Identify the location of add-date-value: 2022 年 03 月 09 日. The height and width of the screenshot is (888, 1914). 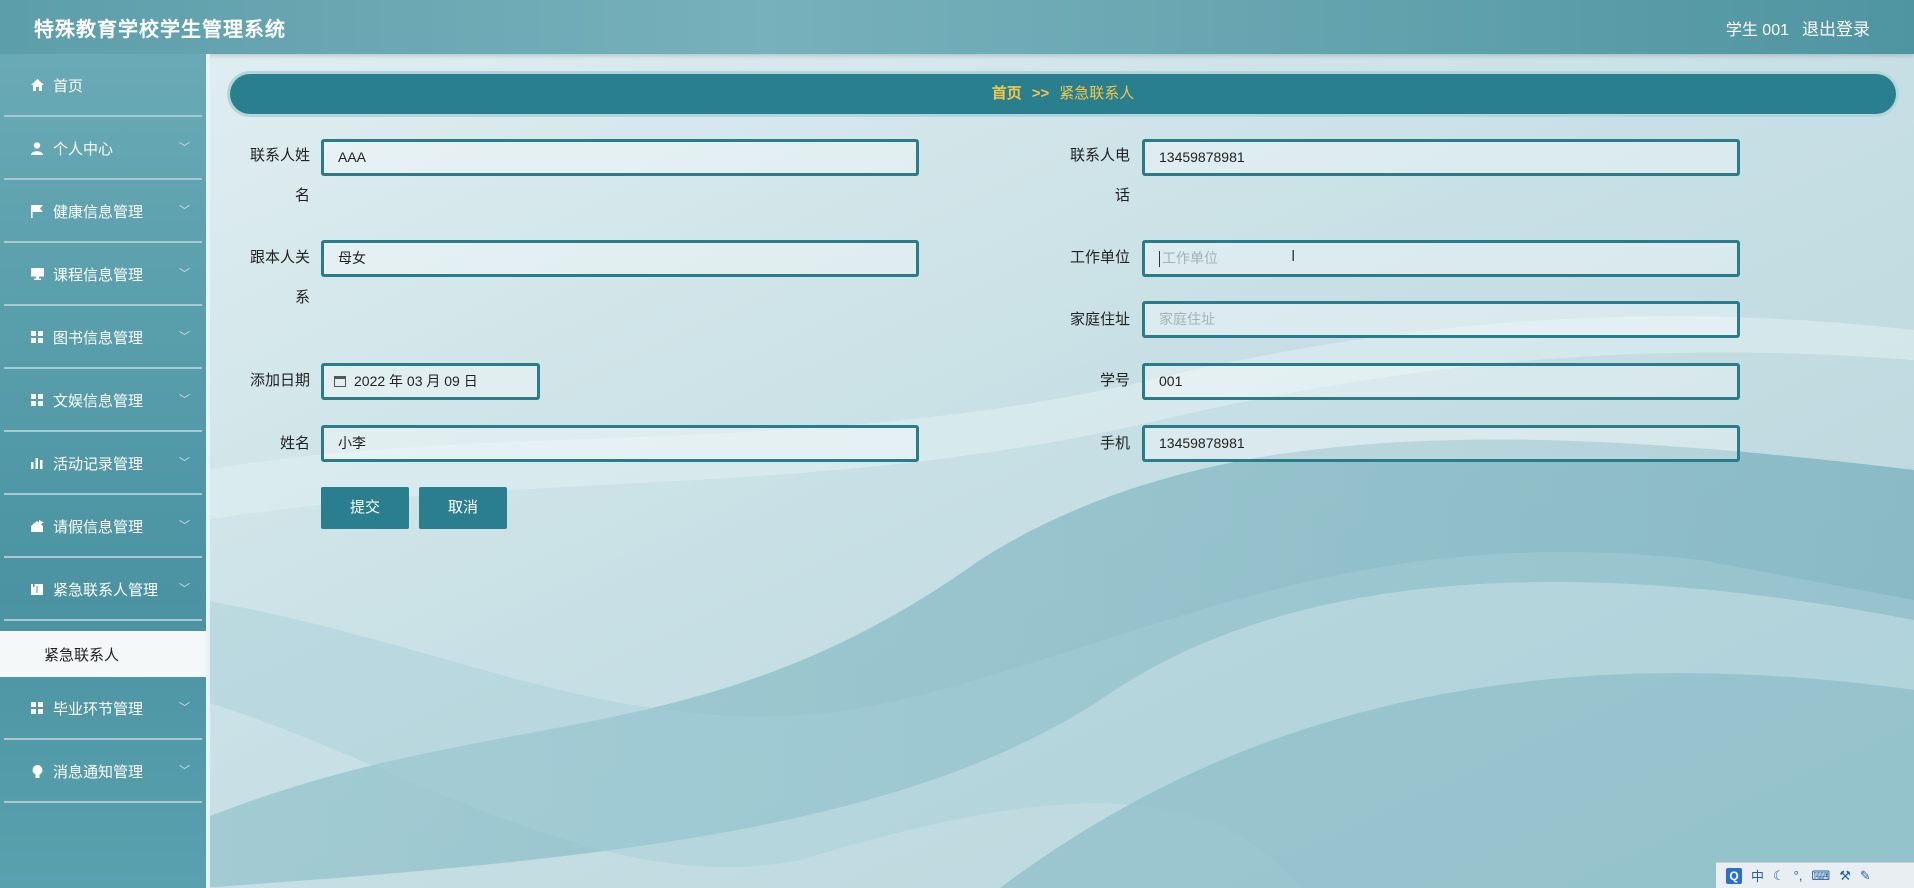
(416, 381).